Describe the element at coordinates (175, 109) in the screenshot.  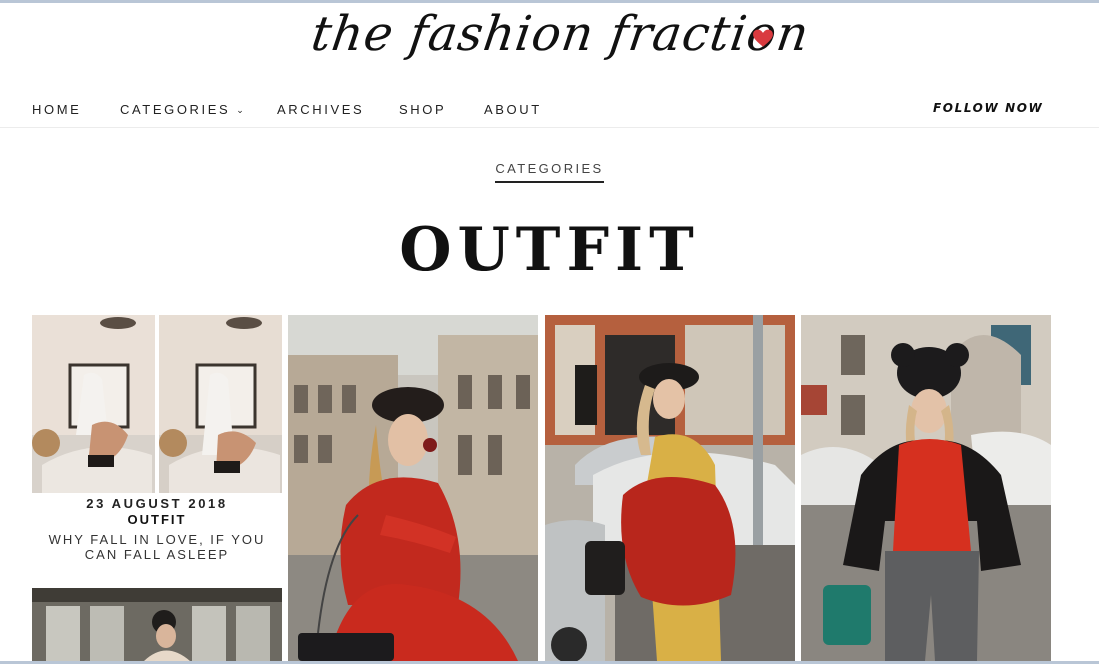
I see `nav-categories-label: CATEGORIES` at that location.